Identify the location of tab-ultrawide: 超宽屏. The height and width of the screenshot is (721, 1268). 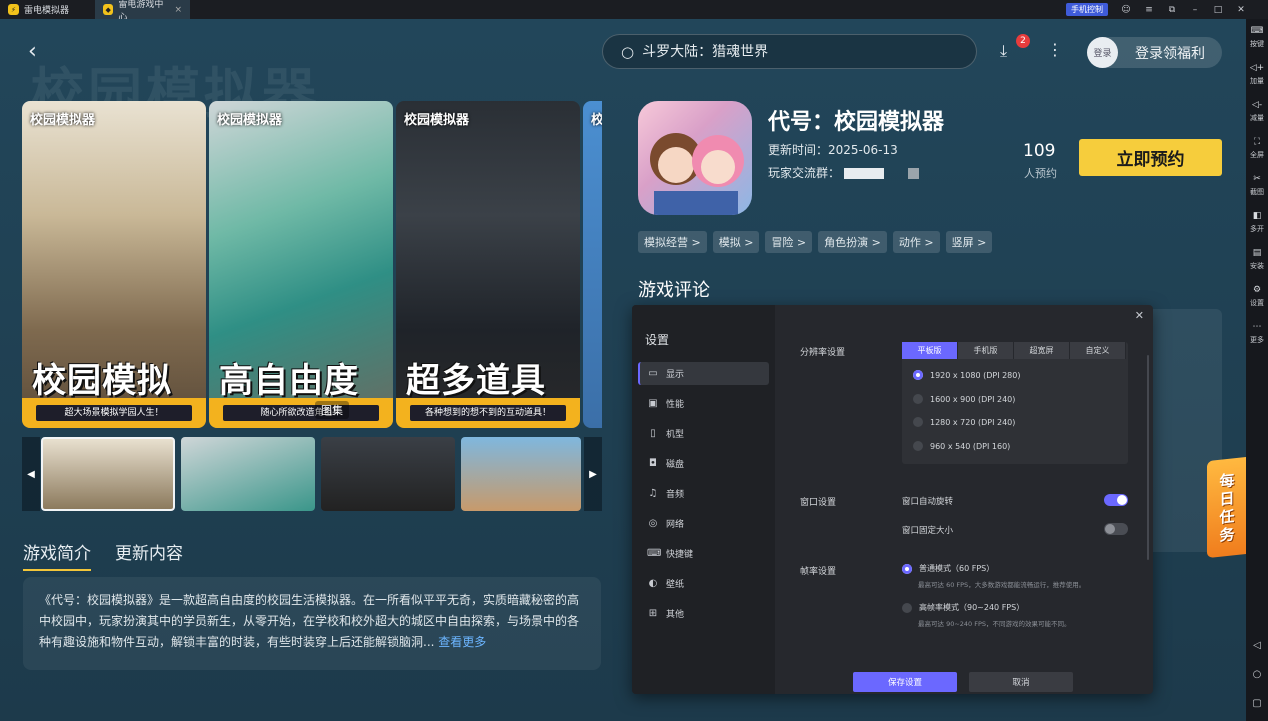
(1042, 350).